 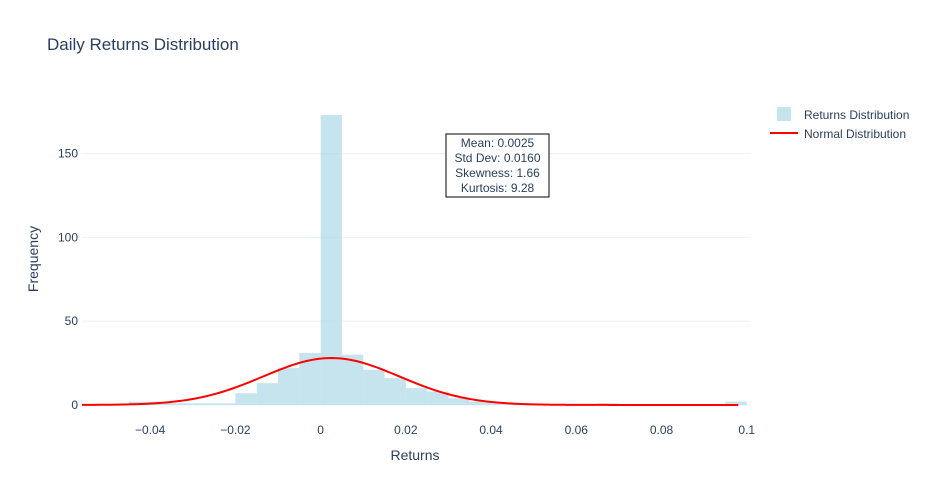 I want to click on x-tick-label: 0.08, so click(x=662, y=430).